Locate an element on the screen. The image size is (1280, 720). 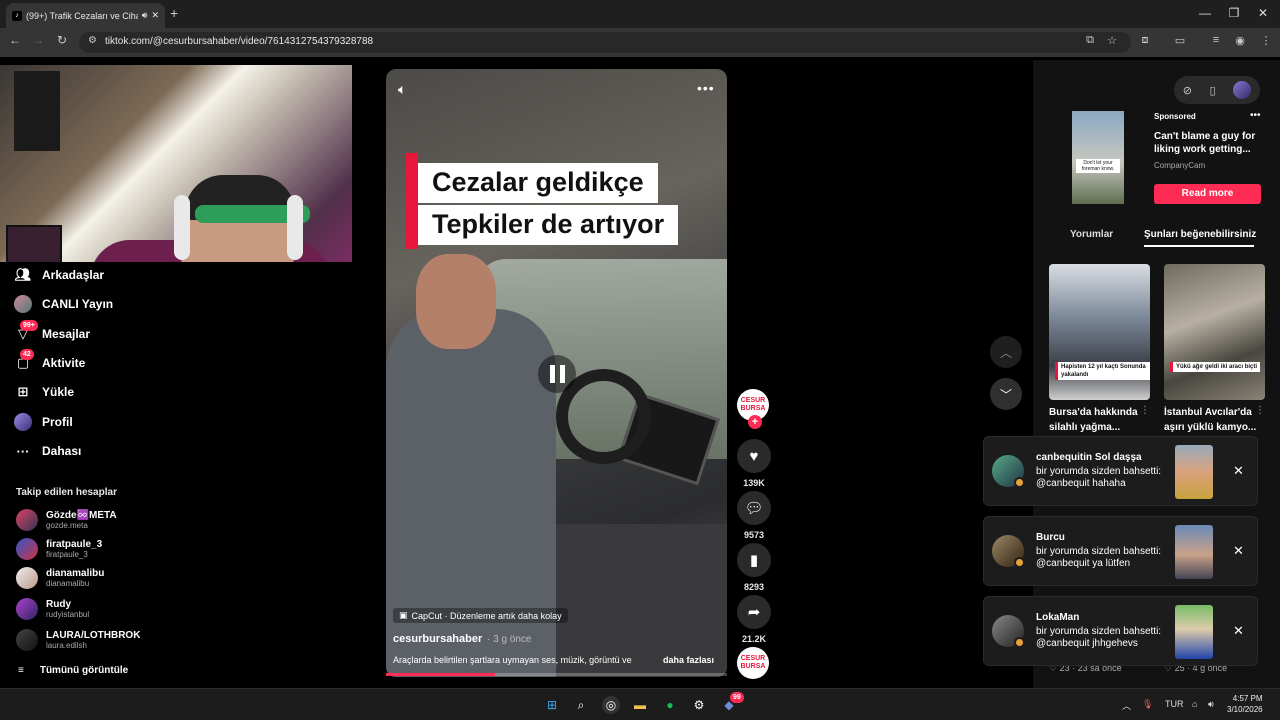
tray-chevron-icon: ︿ is located at coordinates (1126, 705).